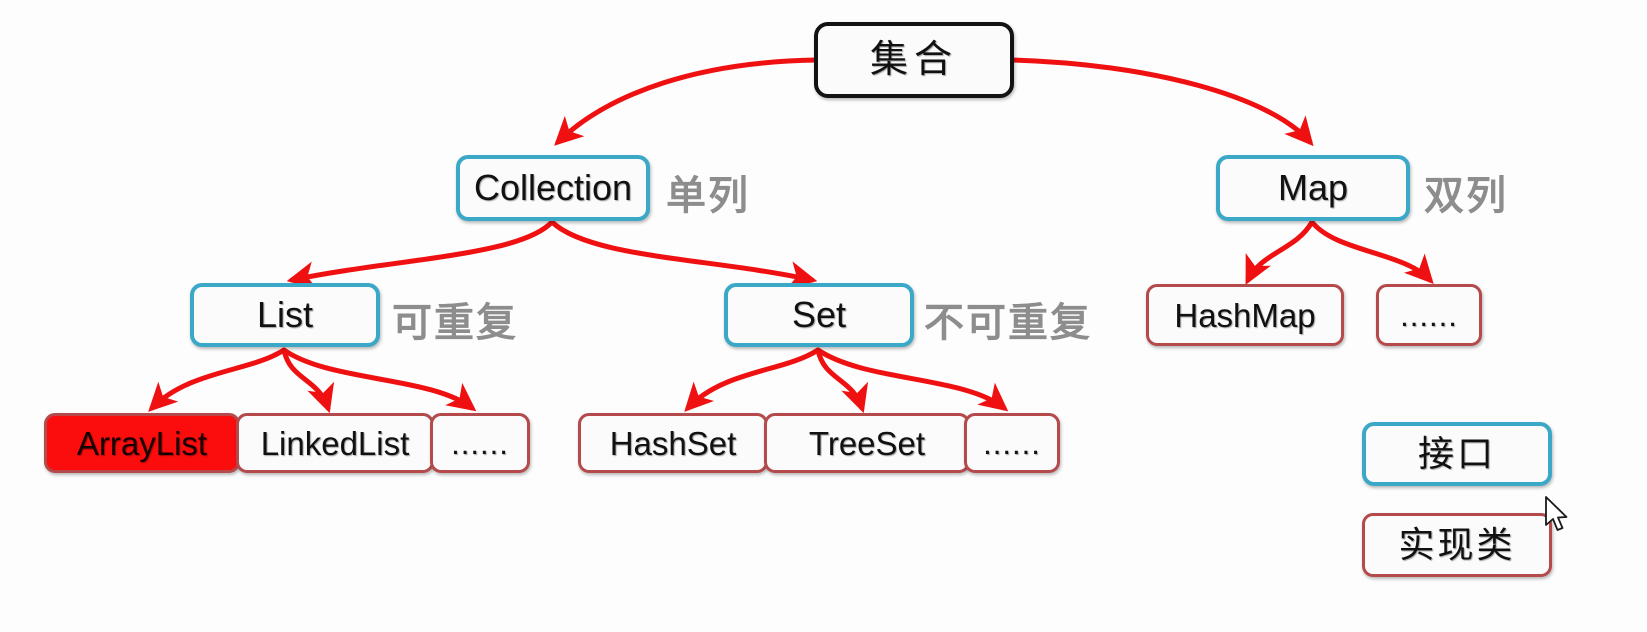  I want to click on edge-set-hashset, so click(752, 379).